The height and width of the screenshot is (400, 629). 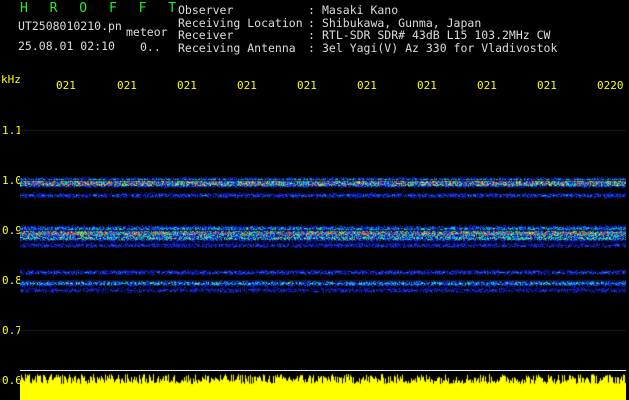 I want to click on frequency-tick-label: 1.0, so click(x=12, y=180).